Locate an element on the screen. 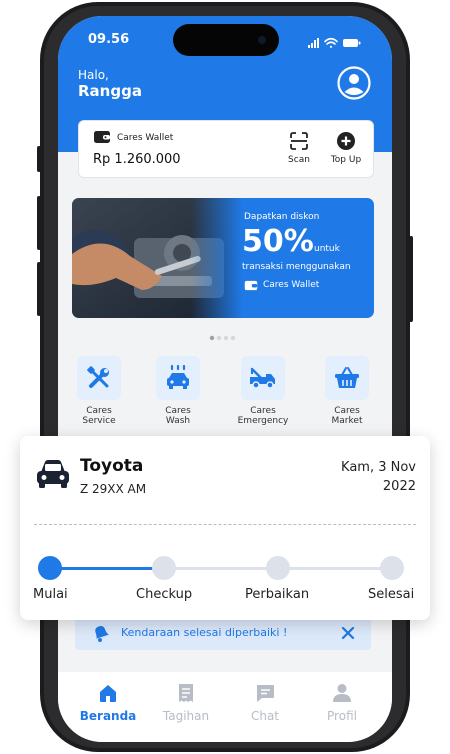 The image size is (450, 754). service-date: Kam, 3 Nov 2022 is located at coordinates (356, 477).